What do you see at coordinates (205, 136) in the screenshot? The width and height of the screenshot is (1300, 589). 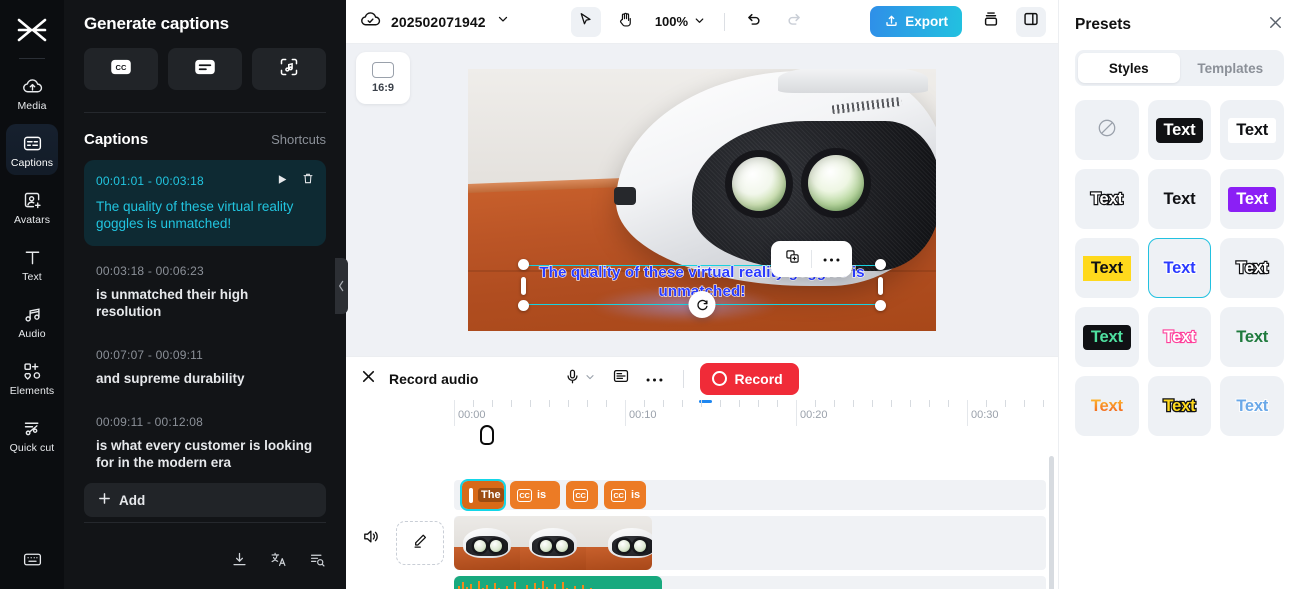 I see `captions-section-header: Captions Shortcuts` at bounding box center [205, 136].